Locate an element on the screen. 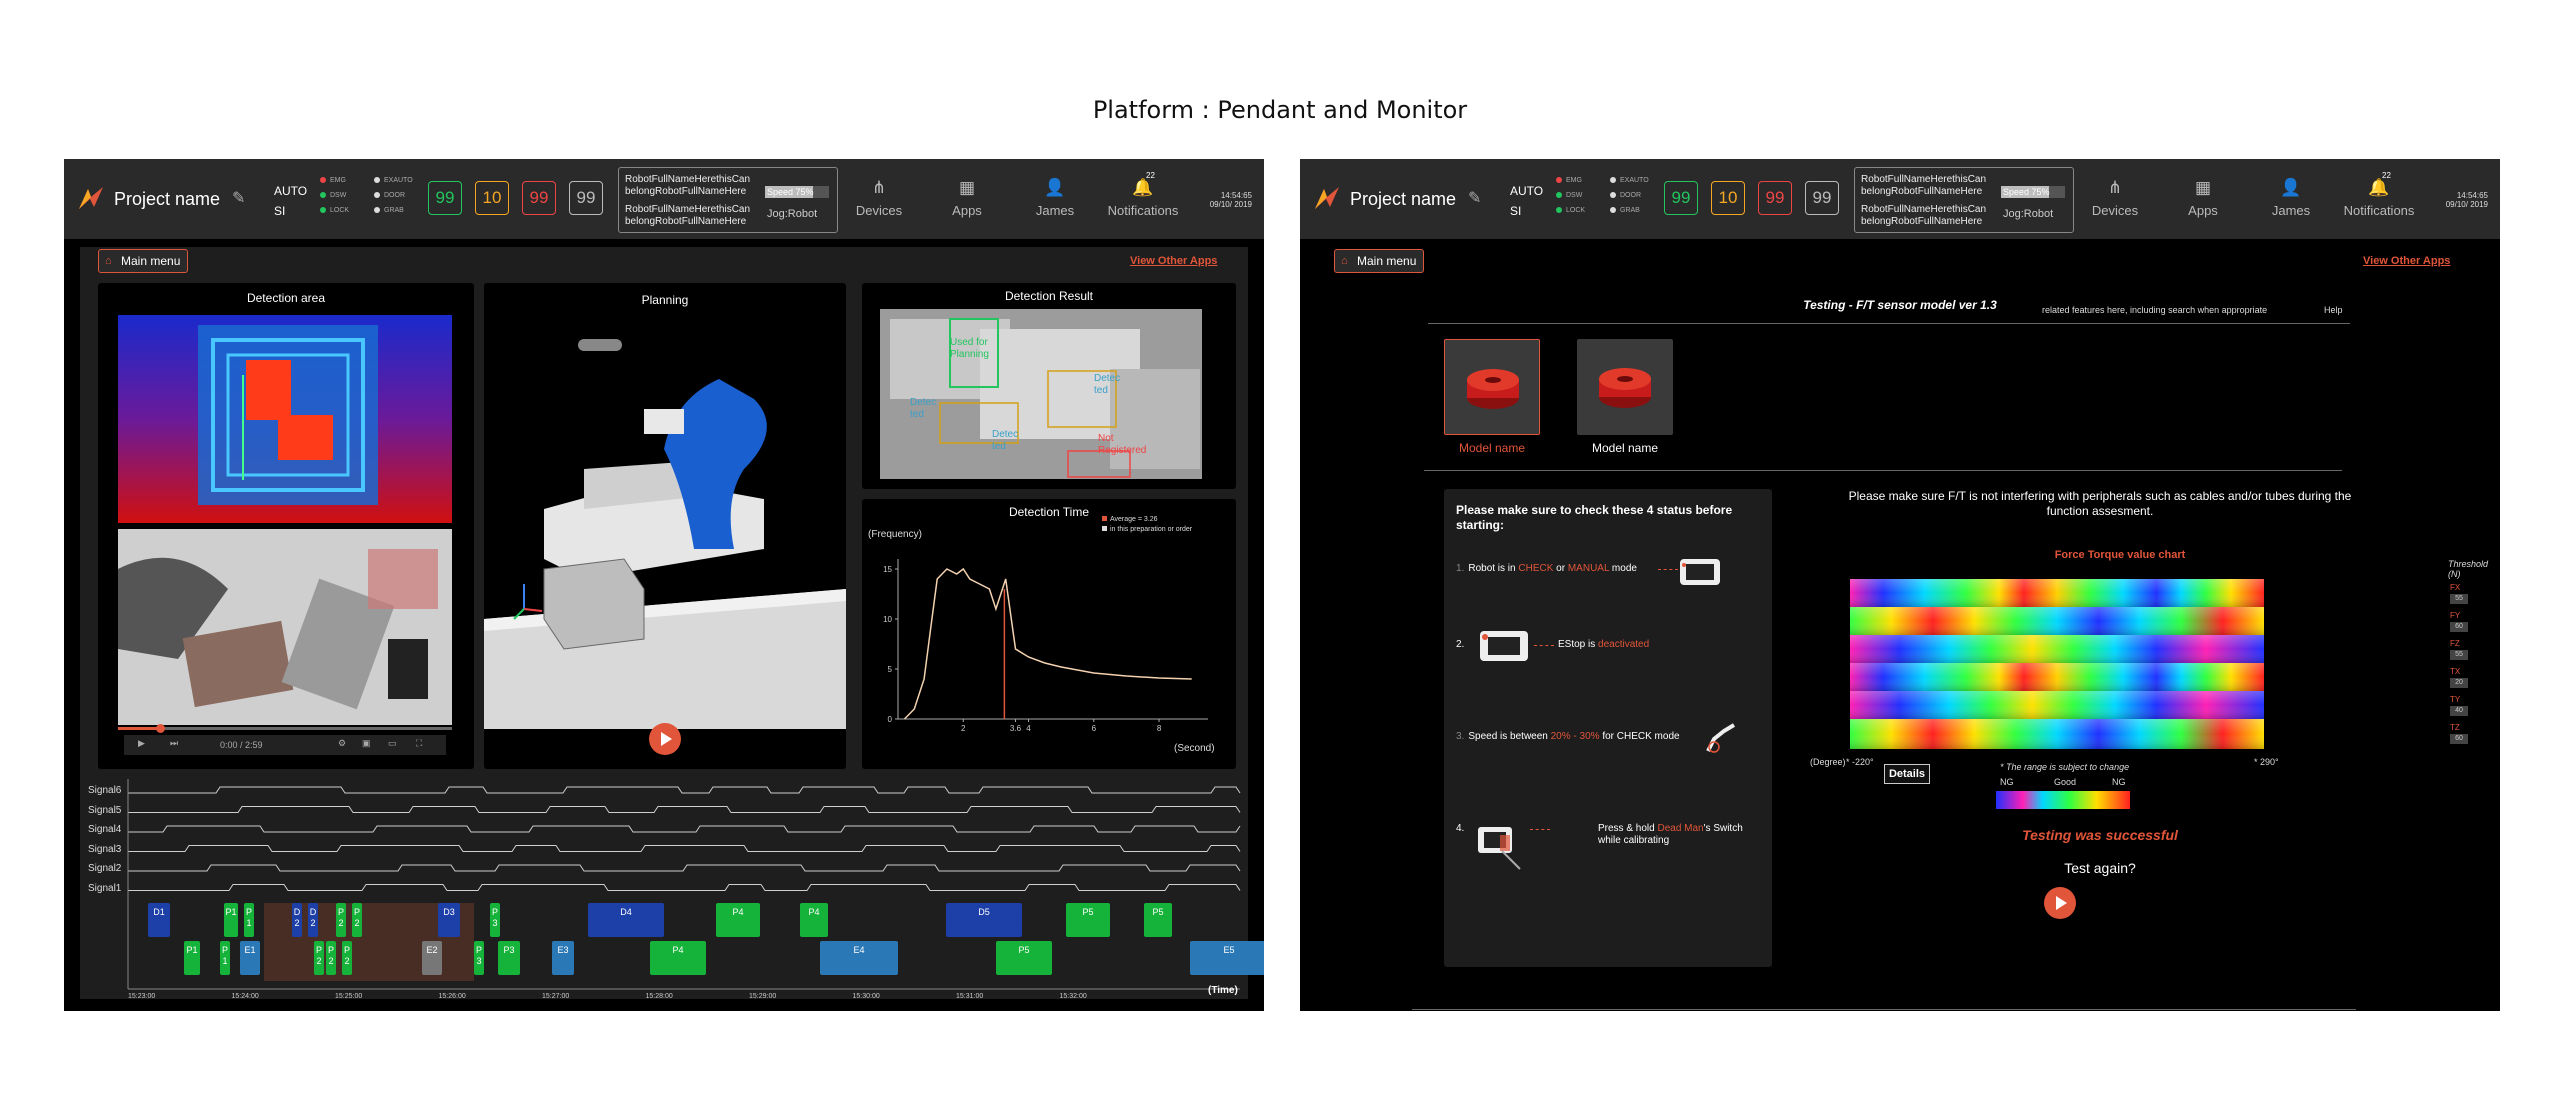 The image size is (2560, 1108). threshold-axis: TX is located at coordinates (2455, 671).